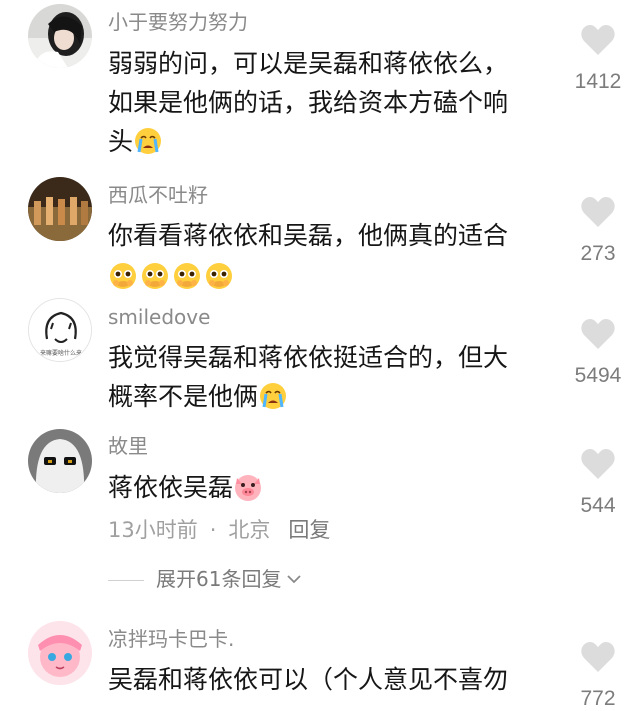 The height and width of the screenshot is (711, 640). Describe the element at coordinates (308, 63) in the screenshot. I see `comment-line: 弱弱的问，可以是吴磊和蒋依依么，` at that location.